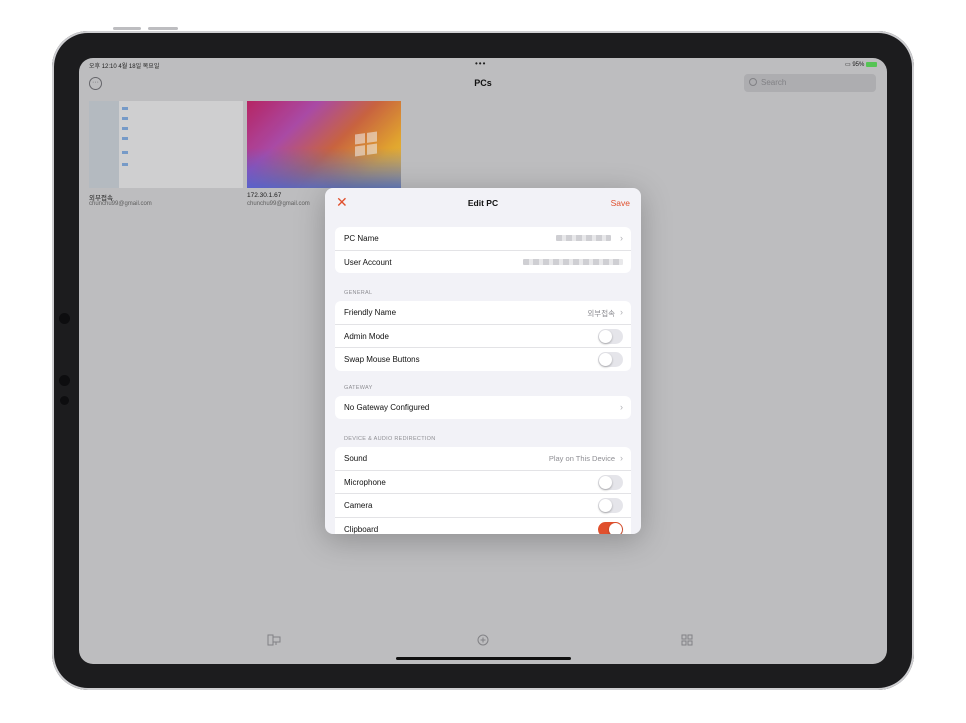 The height and width of the screenshot is (723, 966). I want to click on camera-toggle, so click(610, 505).